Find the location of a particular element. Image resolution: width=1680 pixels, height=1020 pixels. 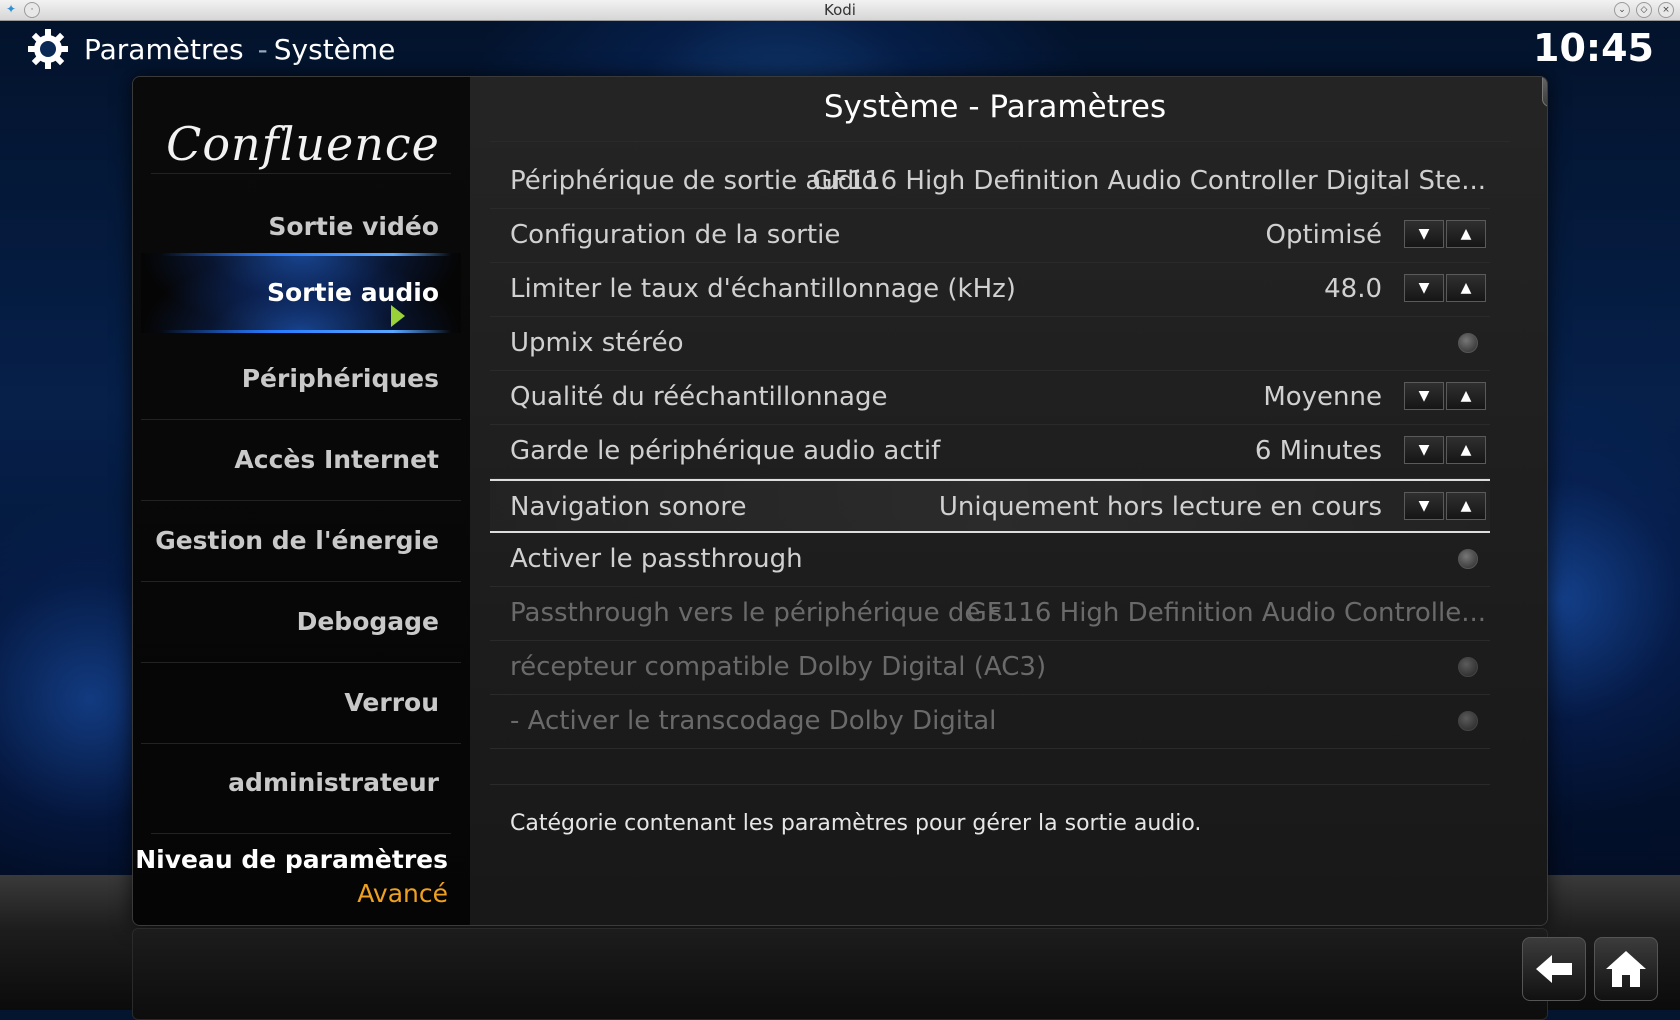

window-title: Kodi is located at coordinates (840, 10).